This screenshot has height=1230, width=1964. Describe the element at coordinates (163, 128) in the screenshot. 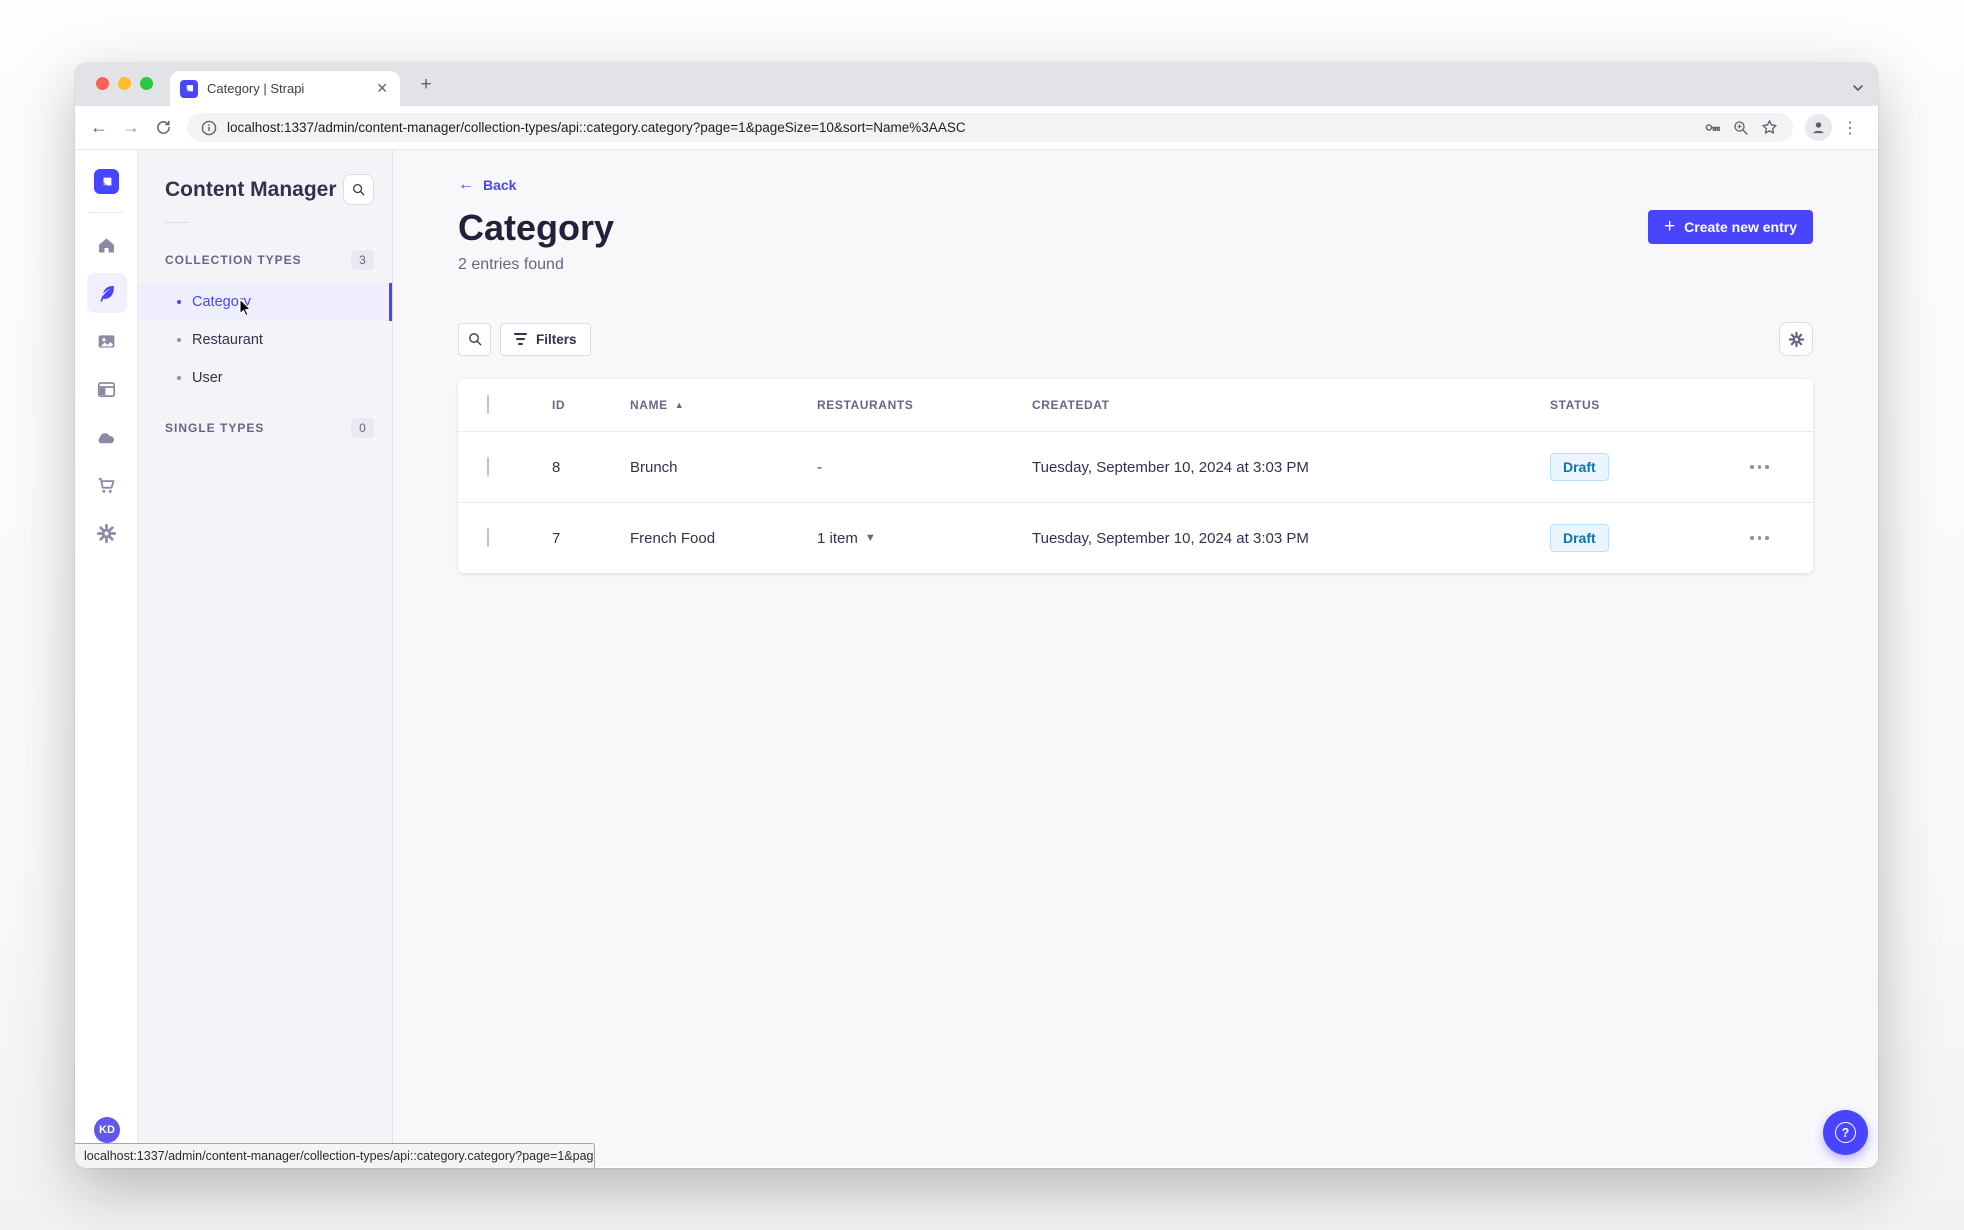

I see `reload-icon` at that location.